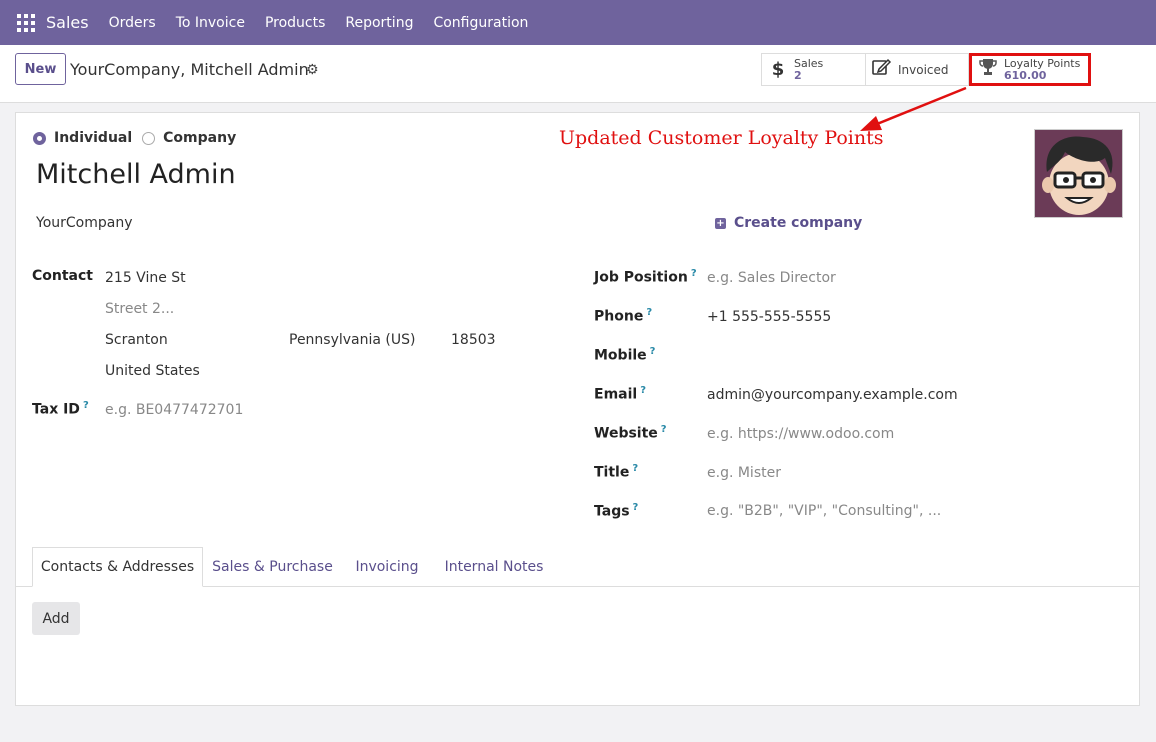 This screenshot has height=742, width=1156. I want to click on tags-help-icon: ?, so click(636, 507).